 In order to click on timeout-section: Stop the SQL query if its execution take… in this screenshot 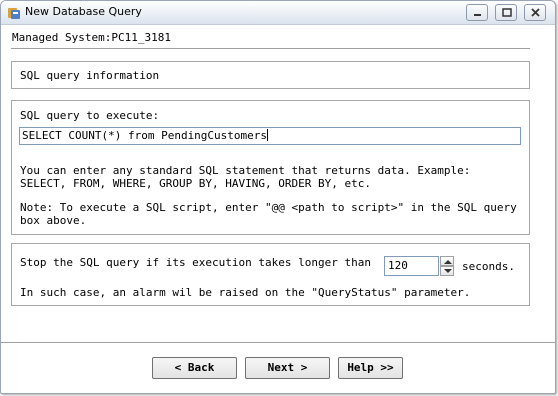, I will do `click(270, 274)`.